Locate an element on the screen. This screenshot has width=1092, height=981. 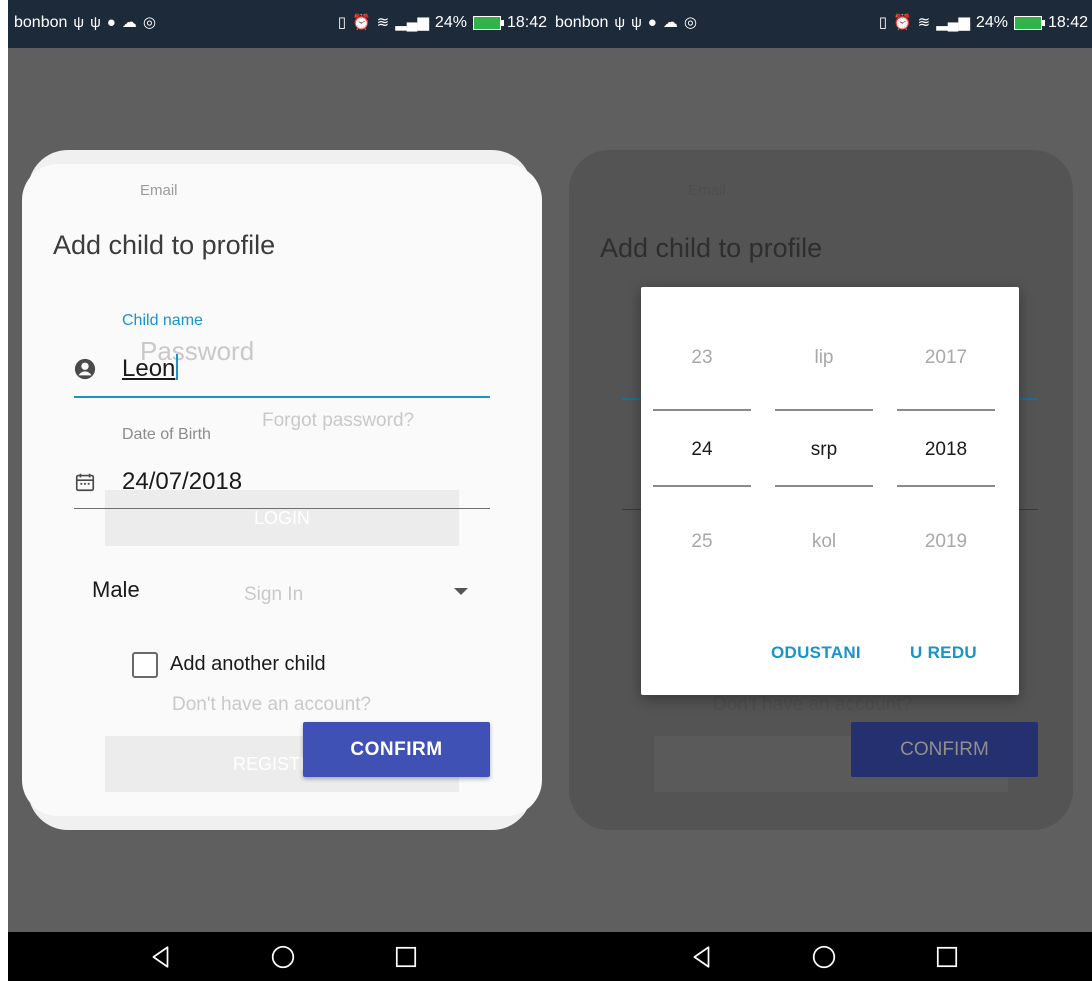
dob-input: 24/07/2018 is located at coordinates (182, 482).